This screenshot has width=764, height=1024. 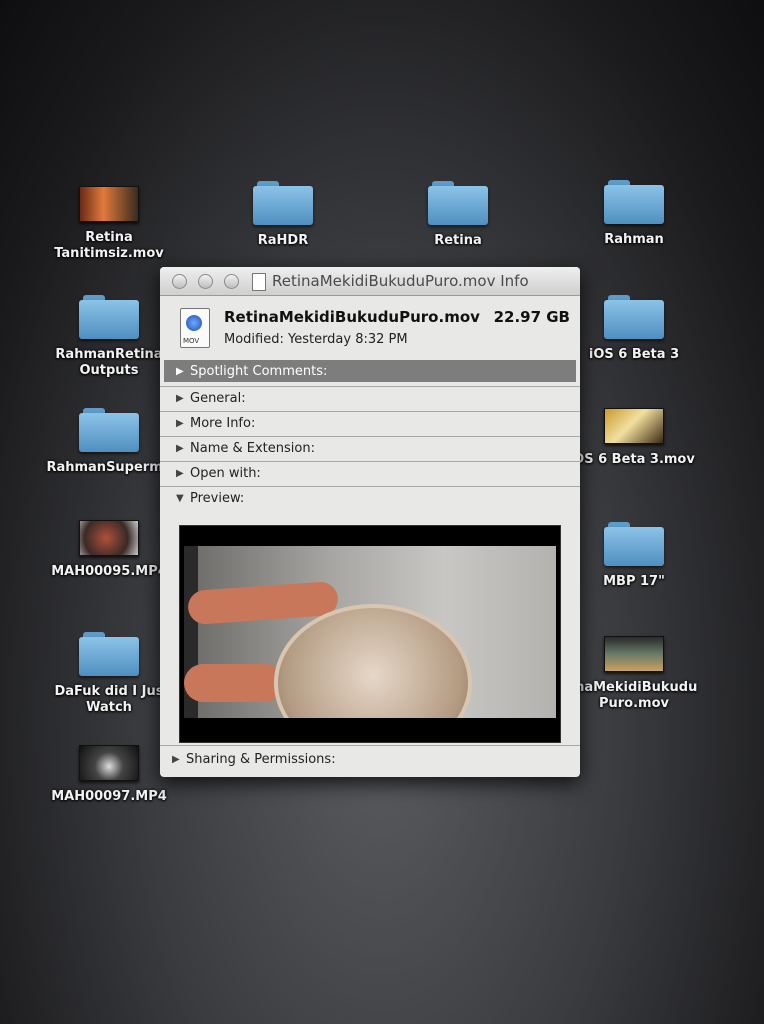 I want to click on desktop-icon-rahmanretina-outputs: RahmanRetina Outputs, so click(x=109, y=337).